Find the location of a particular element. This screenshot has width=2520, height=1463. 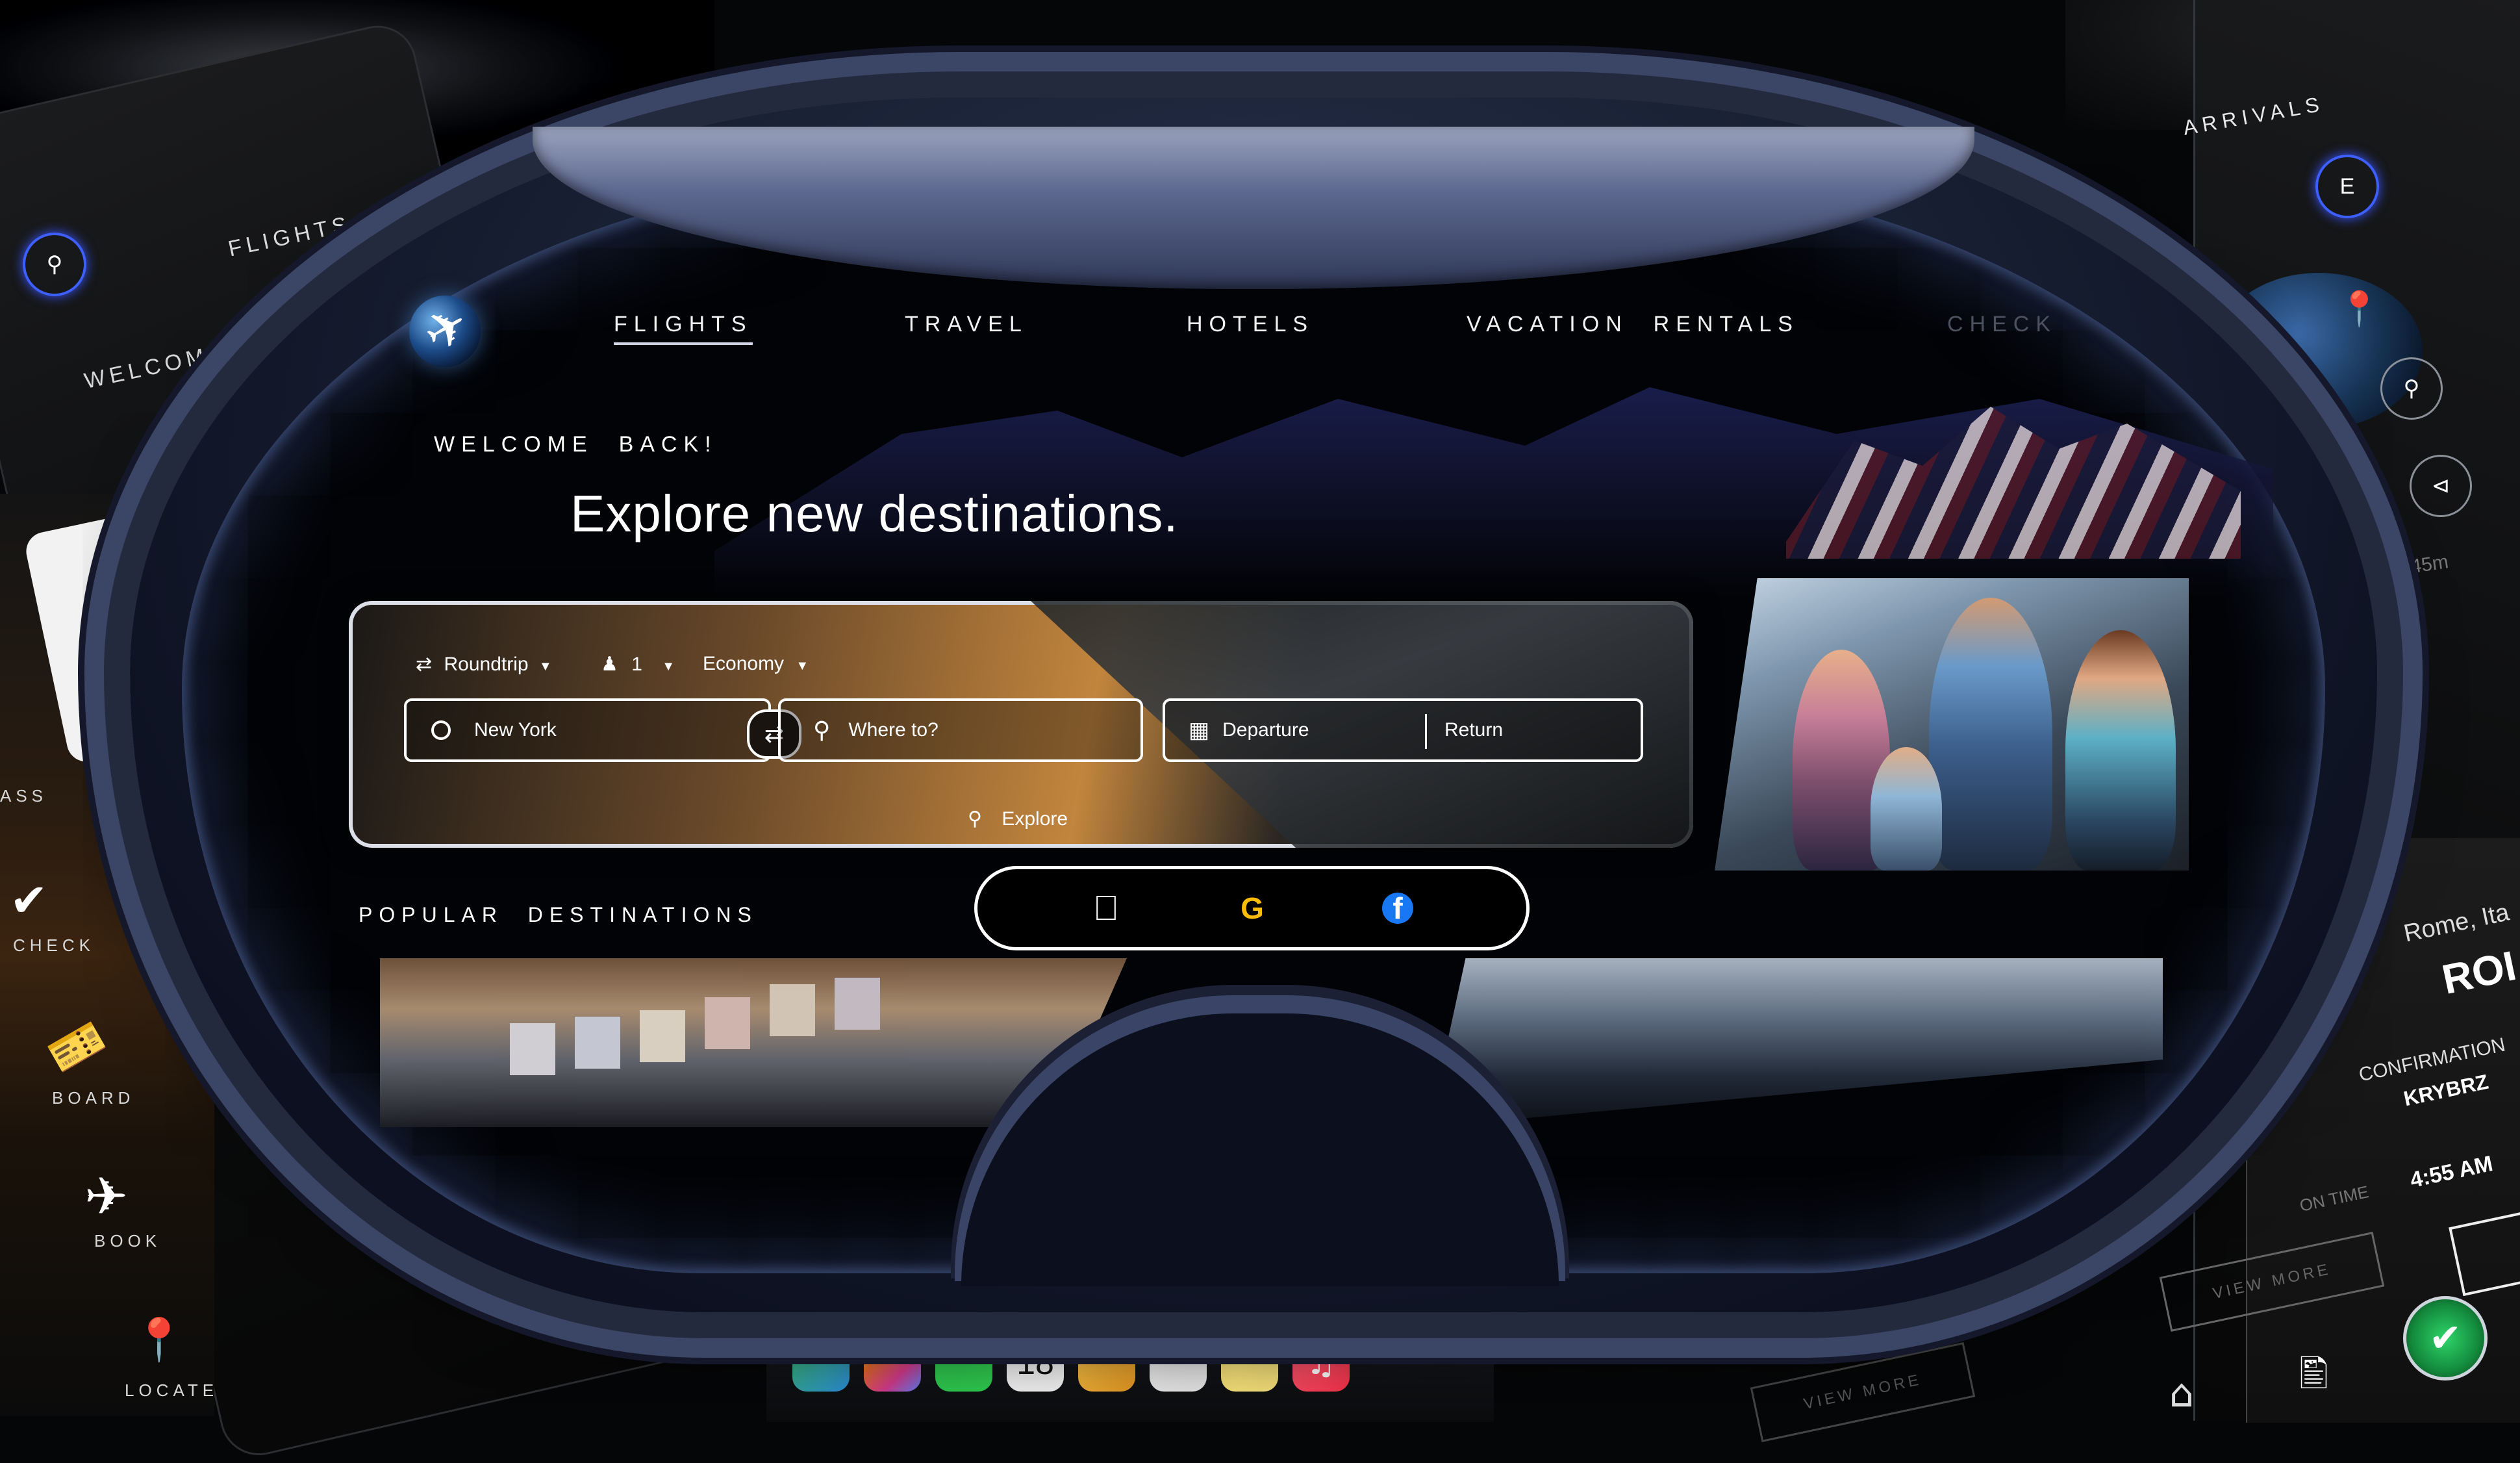

google-letter: G is located at coordinates (1252, 908).